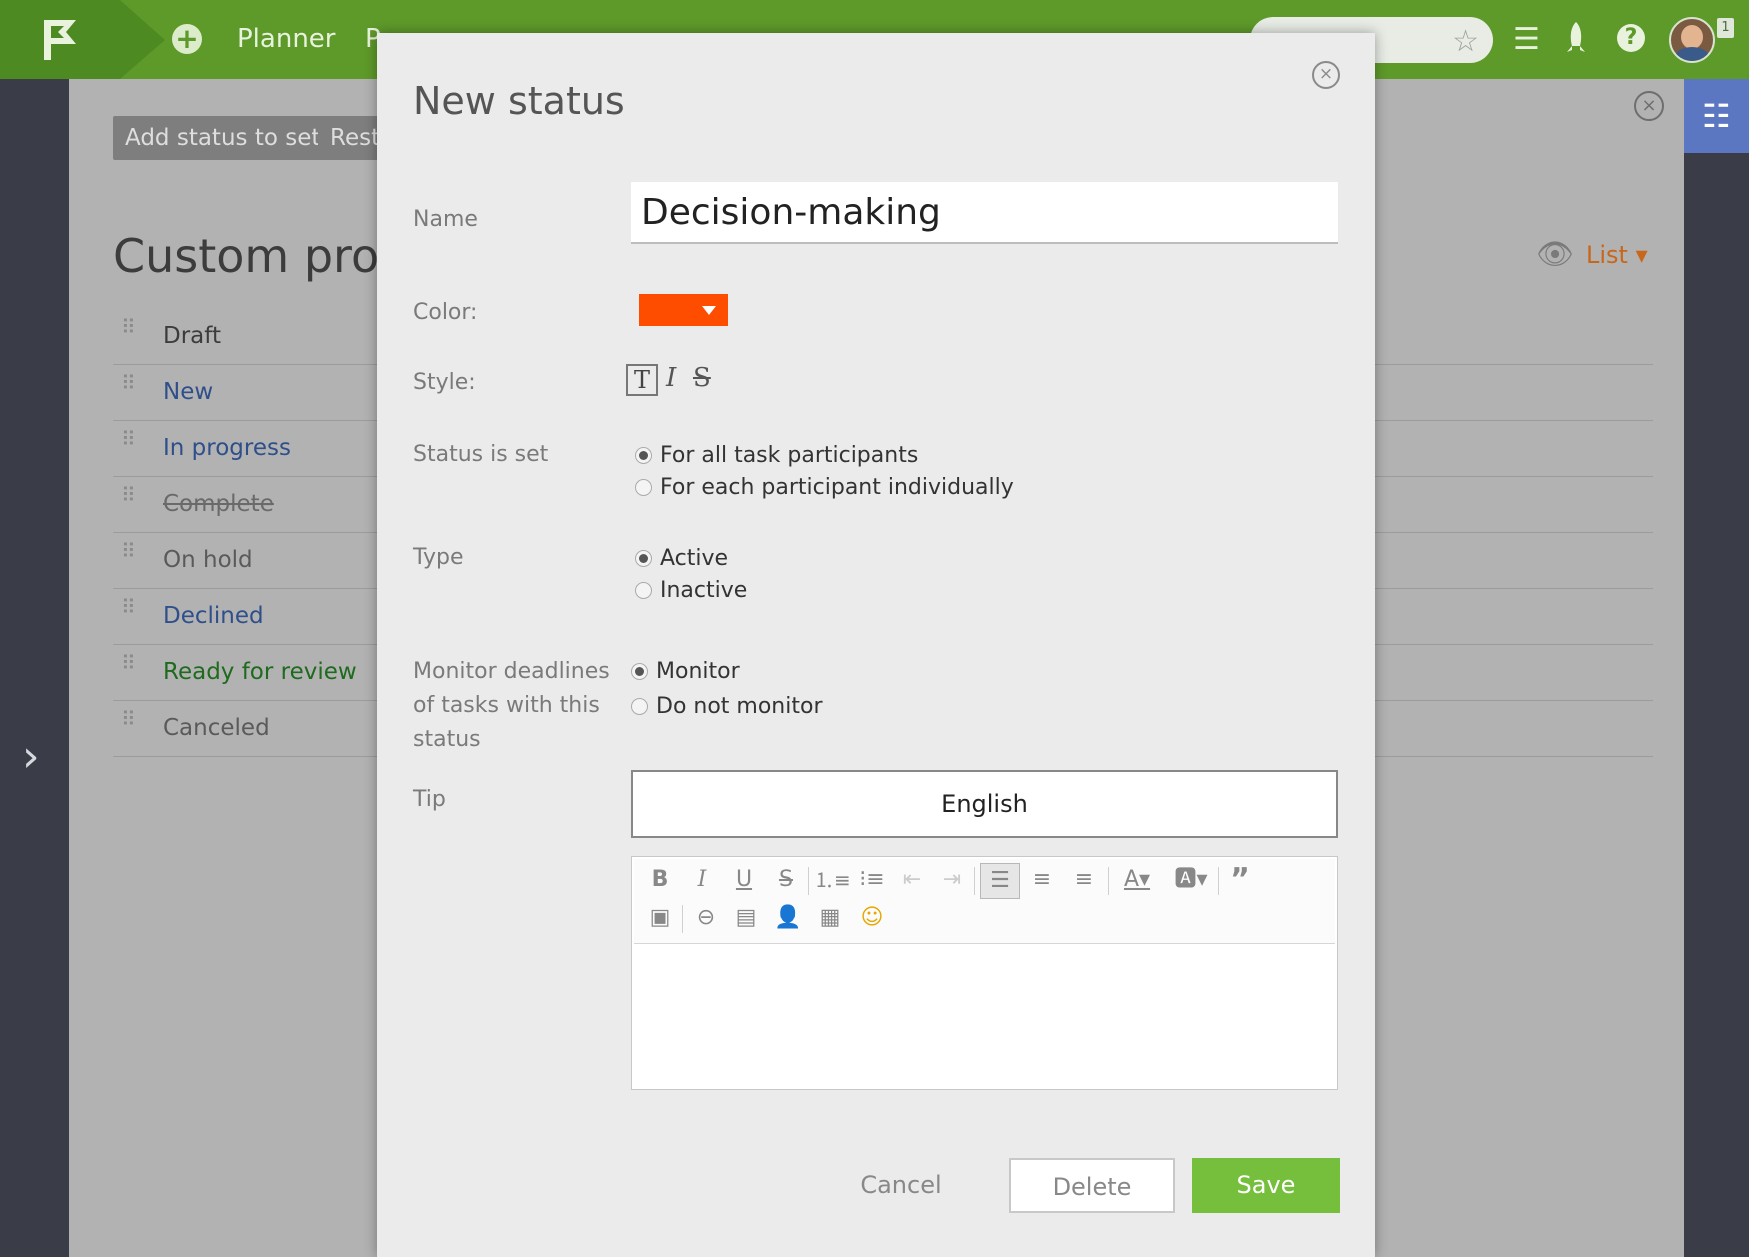  Describe the element at coordinates (660, 880) in the screenshot. I see `bold-icon: B` at that location.